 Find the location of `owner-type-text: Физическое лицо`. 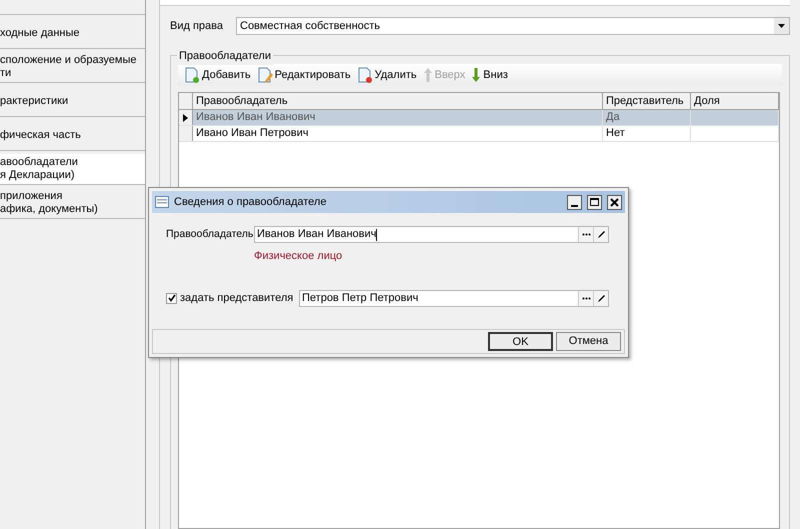

owner-type-text: Физическое лицо is located at coordinates (298, 256).